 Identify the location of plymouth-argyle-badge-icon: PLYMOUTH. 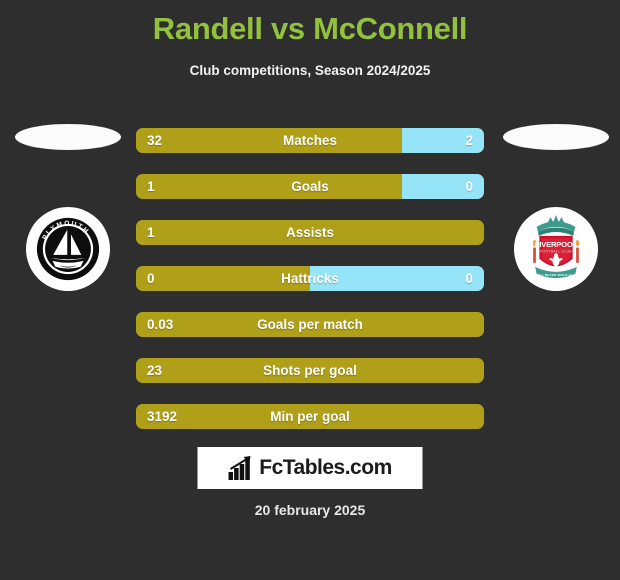
(68, 249).